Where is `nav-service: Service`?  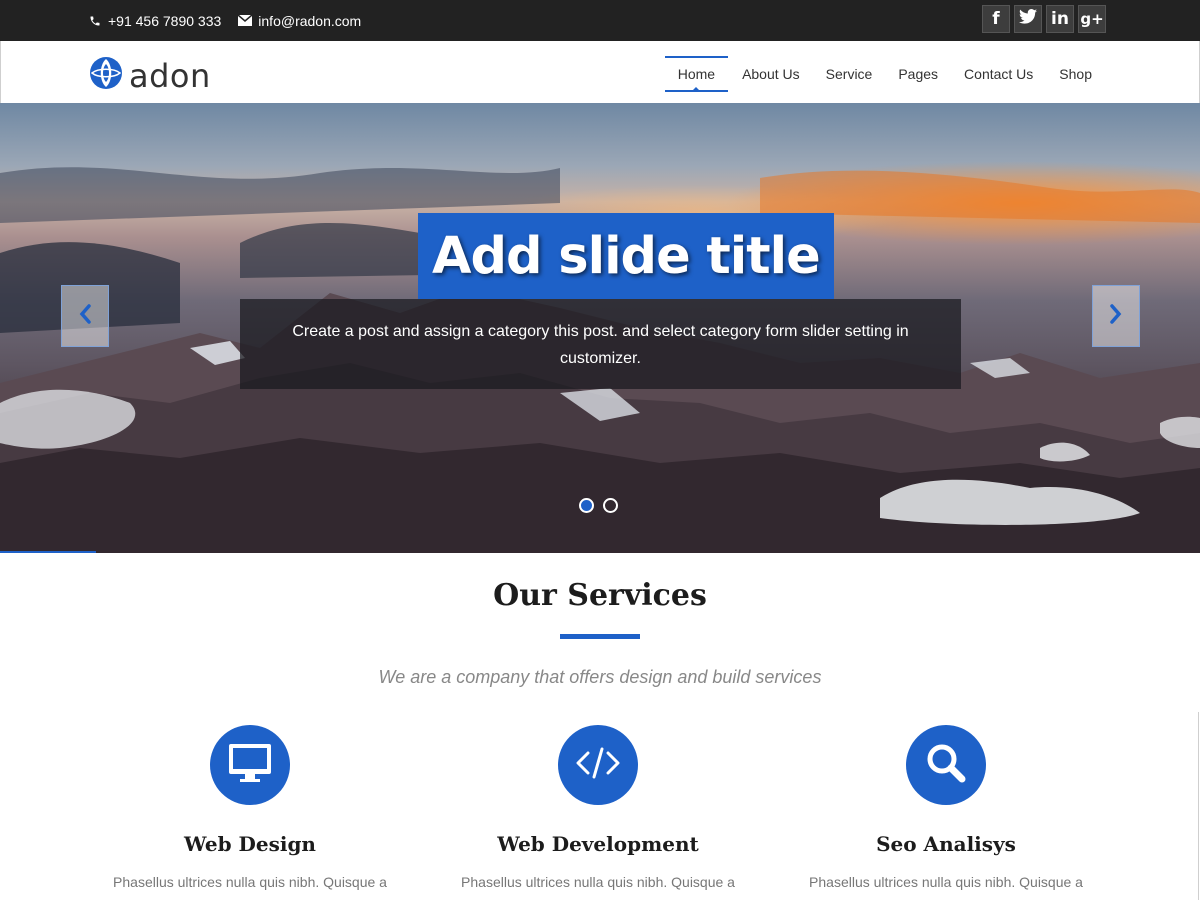 nav-service: Service is located at coordinates (849, 74).